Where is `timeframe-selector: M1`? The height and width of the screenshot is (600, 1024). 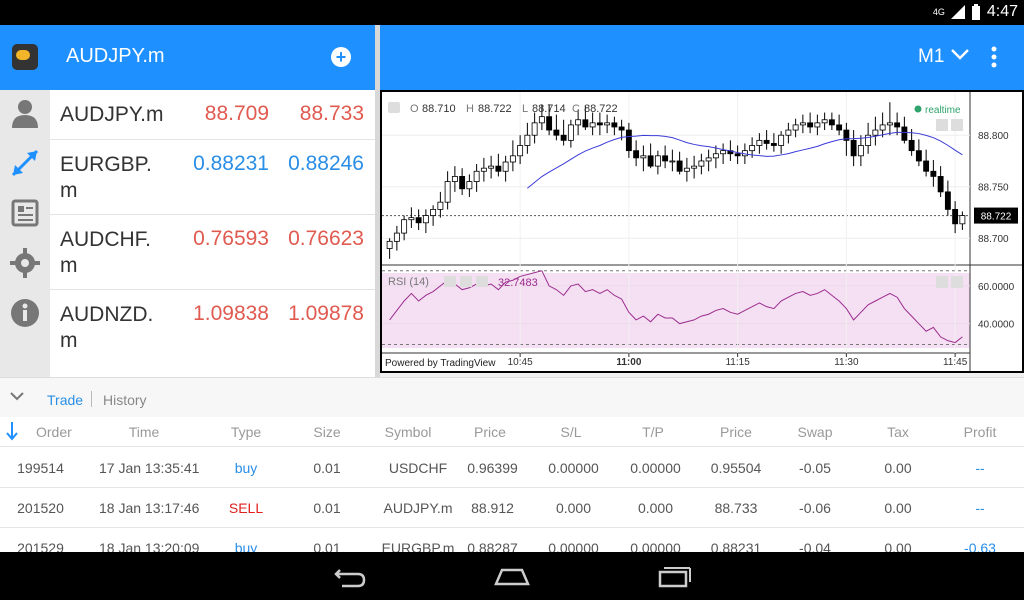
timeframe-selector: M1 is located at coordinates (931, 57).